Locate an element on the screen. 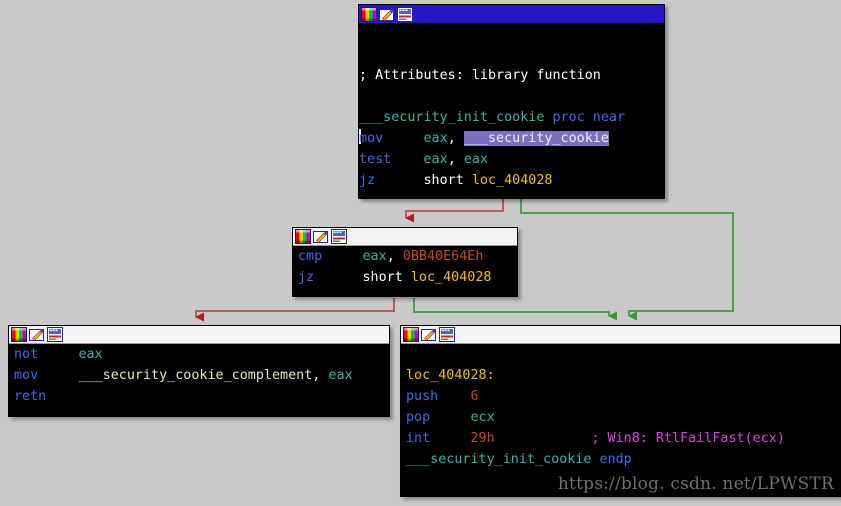  code-token: push is located at coordinates (422, 396).